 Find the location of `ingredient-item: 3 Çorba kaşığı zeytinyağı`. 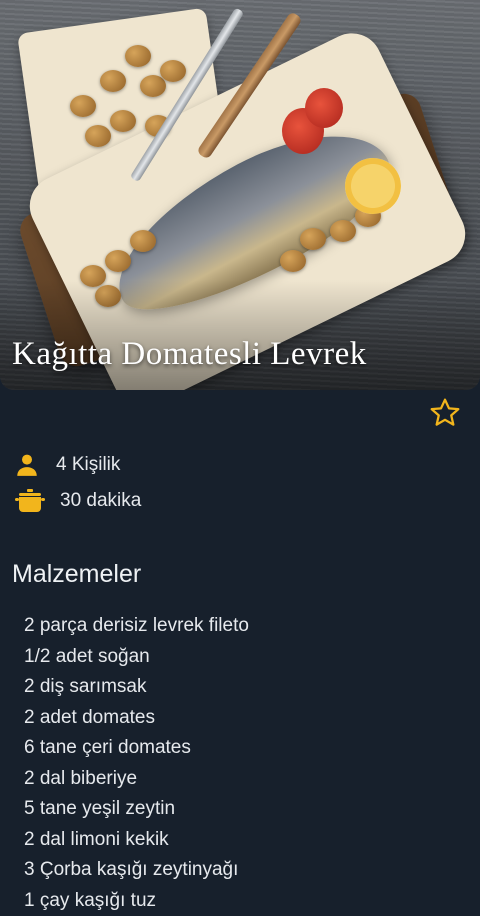

ingredient-item: 3 Çorba kaşığı zeytinyağı is located at coordinates (136, 870).